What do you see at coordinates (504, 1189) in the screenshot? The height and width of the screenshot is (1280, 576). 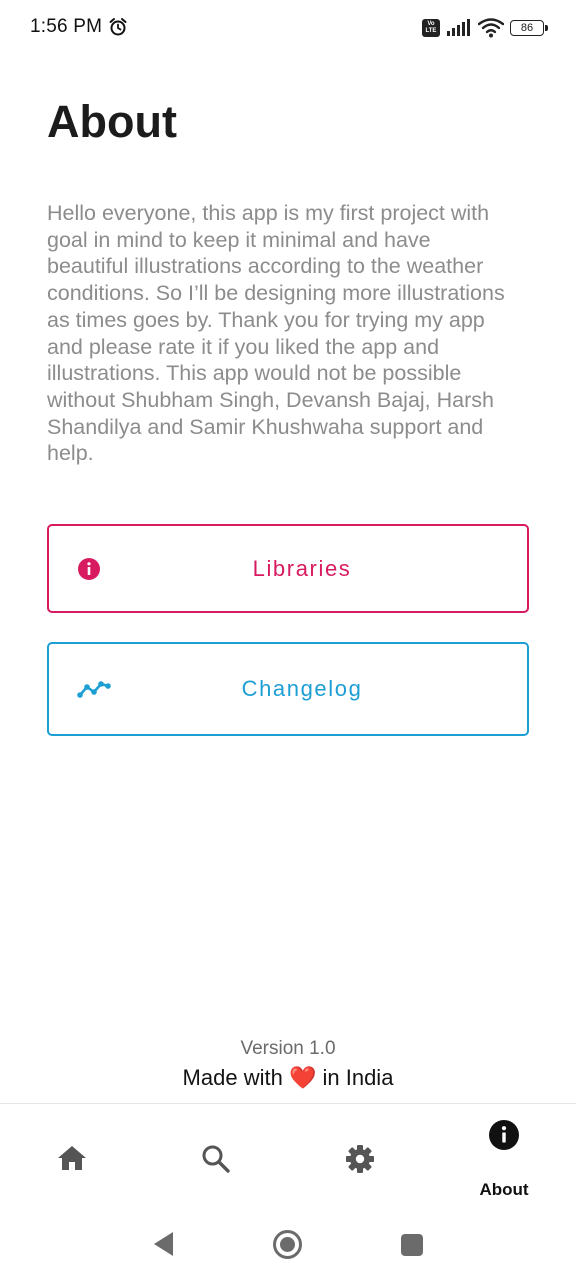 I see `nav-about-label: About` at bounding box center [504, 1189].